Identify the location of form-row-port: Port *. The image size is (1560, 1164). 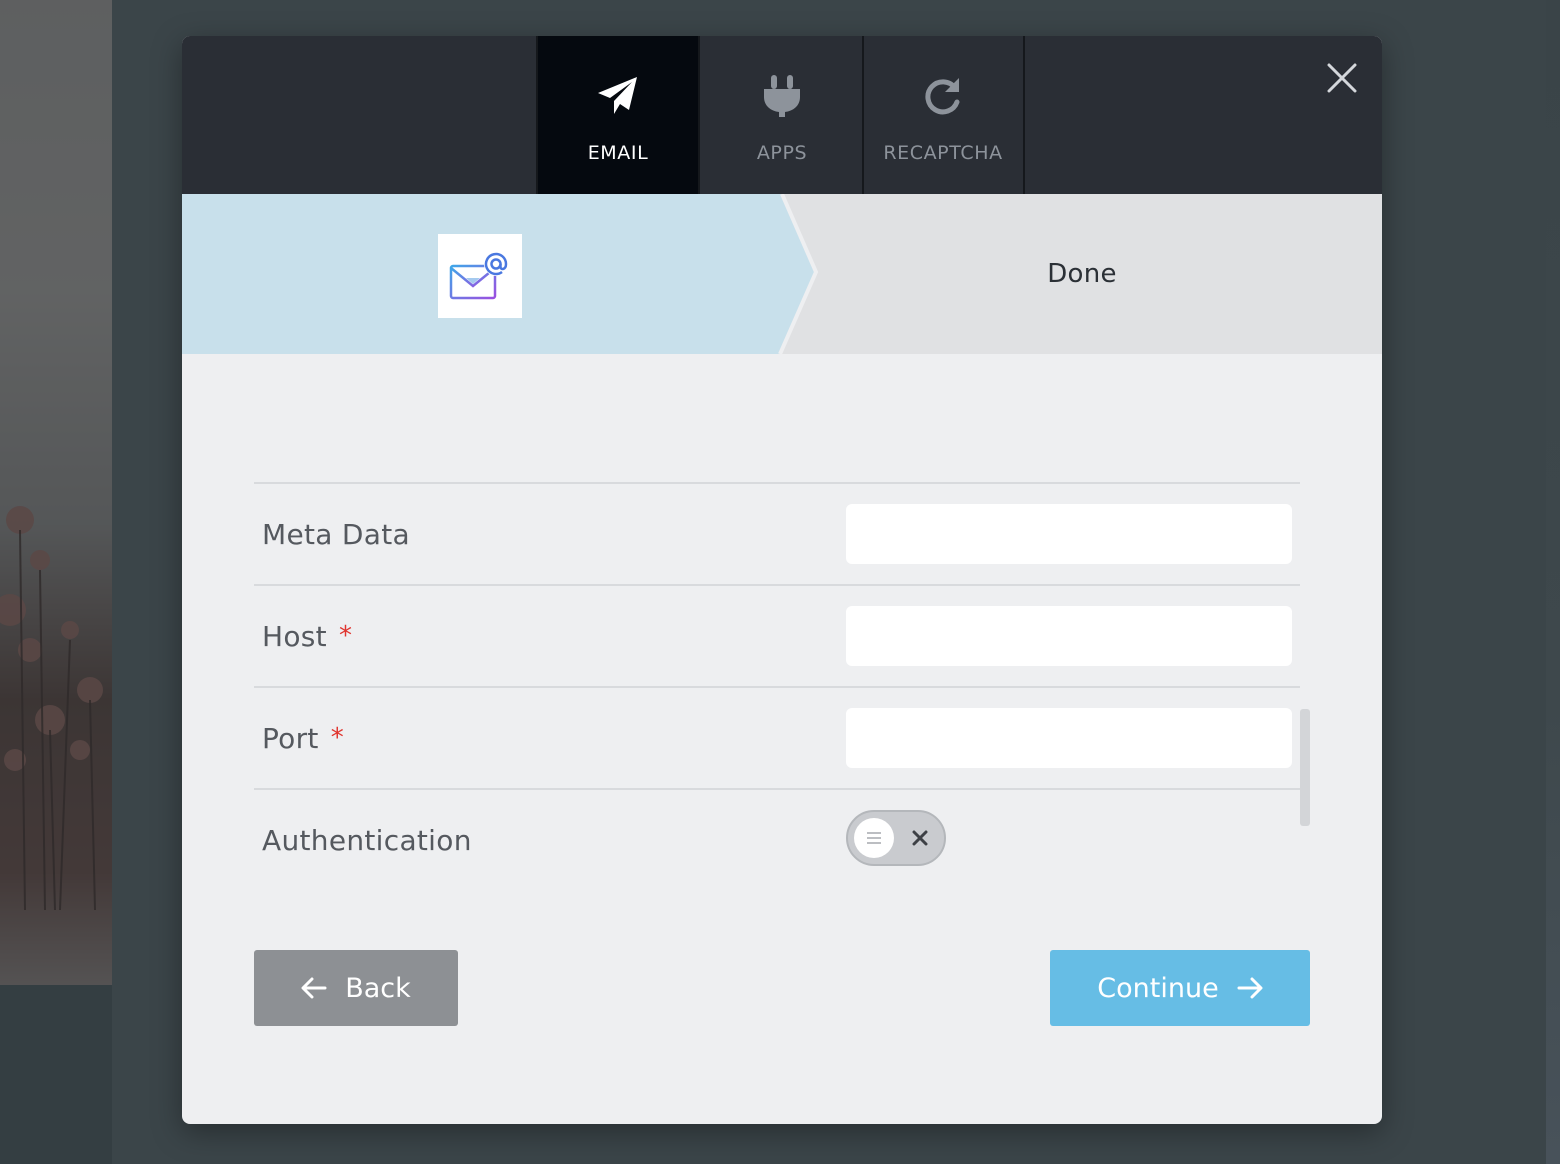
(777, 737).